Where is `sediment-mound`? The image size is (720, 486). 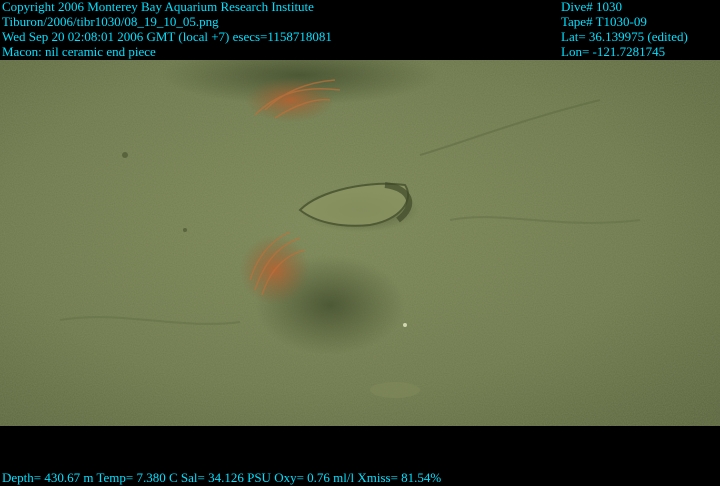
sediment-mound is located at coordinates (395, 390).